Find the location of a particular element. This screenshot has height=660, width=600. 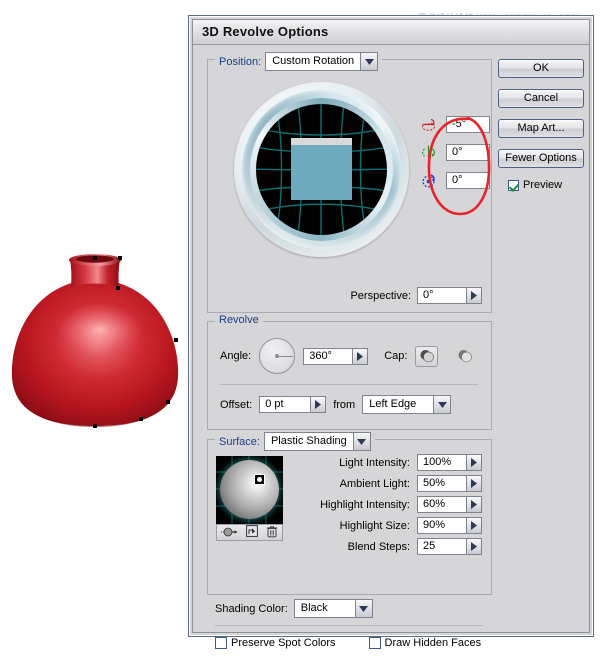

preserve-spot-colors-label: Preserve Spot Colors is located at coordinates (283, 643).